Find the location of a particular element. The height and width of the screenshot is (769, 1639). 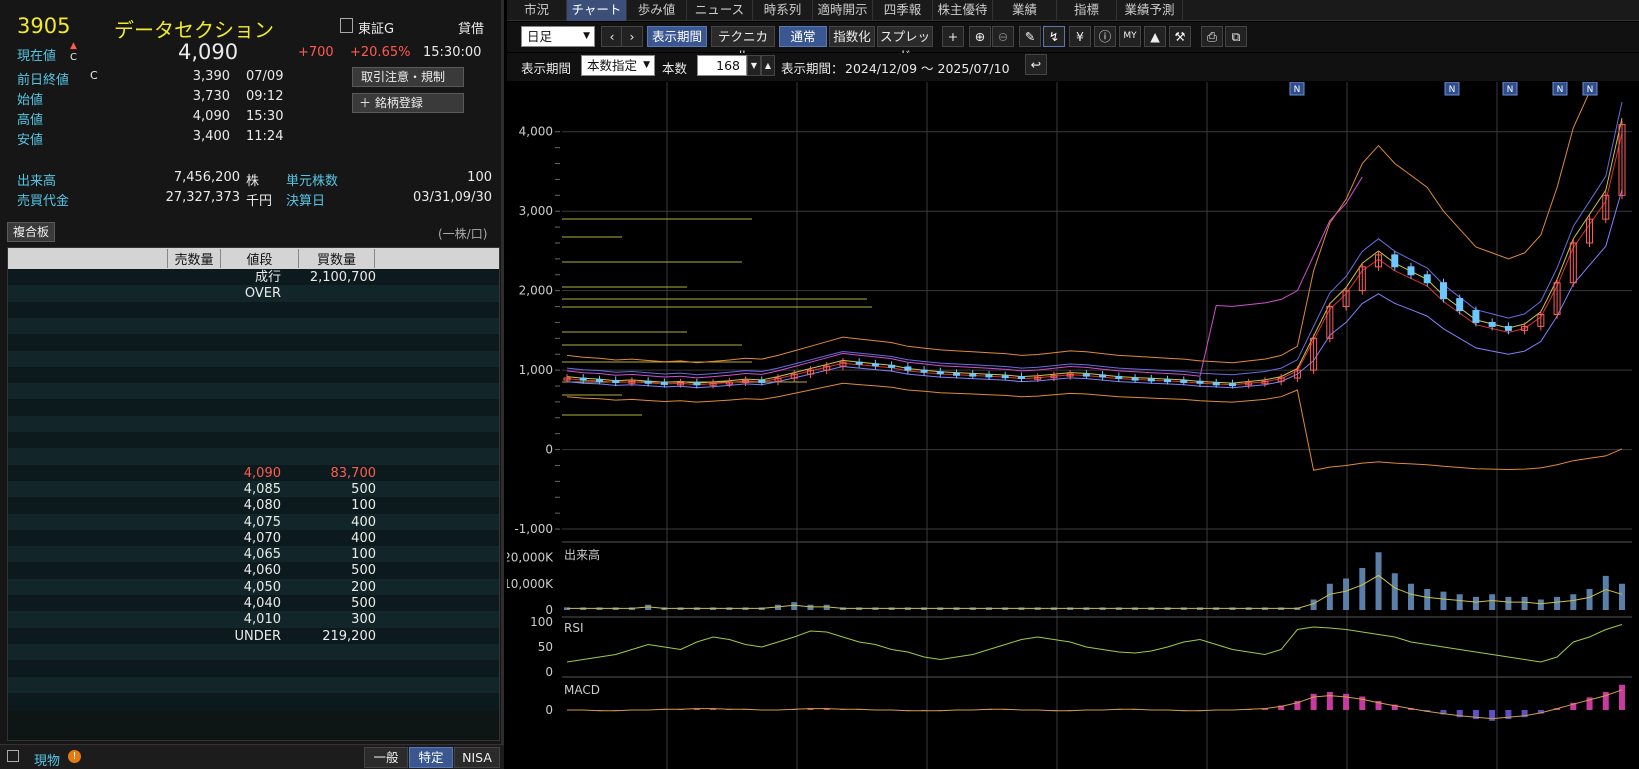

info-icon: ⓘ is located at coordinates (1105, 36).